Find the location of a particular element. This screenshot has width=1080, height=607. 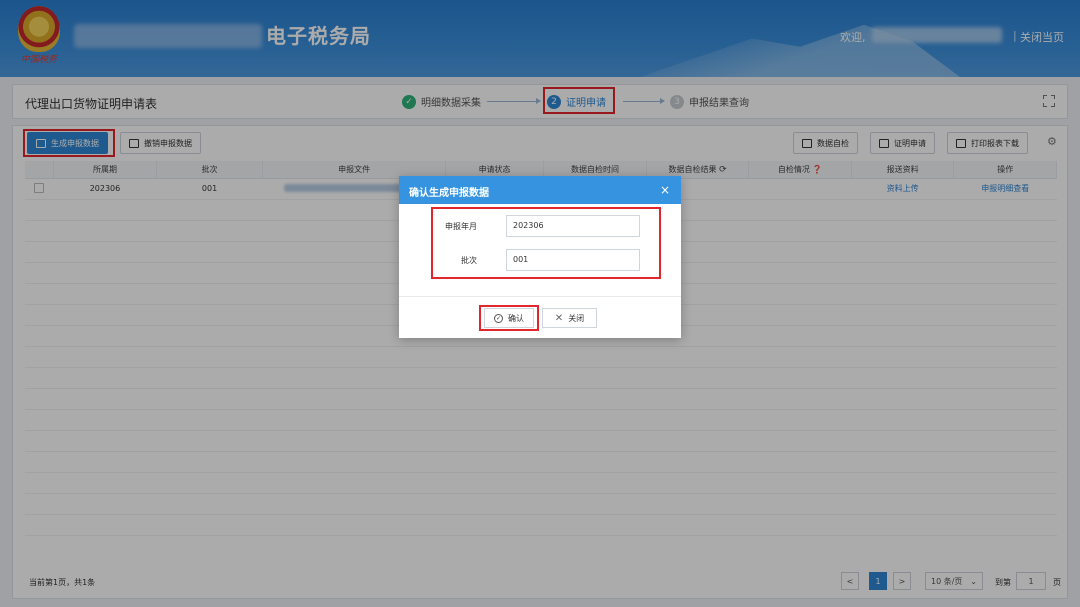

confirm-generate-dialog: 确认生成申报数据 × 申报年月 202306 批次 001 ✓ 确认 ✕ 关闭 is located at coordinates (540, 257).